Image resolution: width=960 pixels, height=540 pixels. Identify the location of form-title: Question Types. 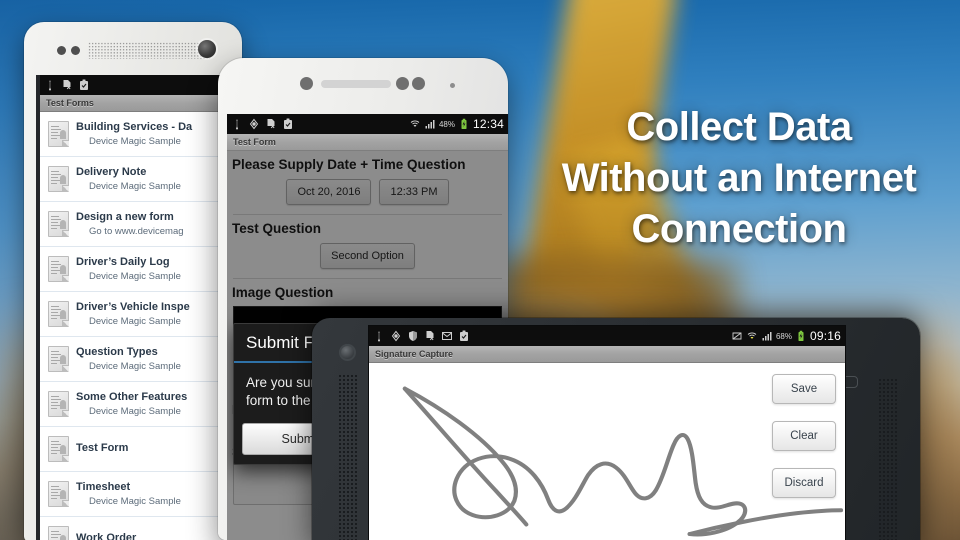
(117, 351).